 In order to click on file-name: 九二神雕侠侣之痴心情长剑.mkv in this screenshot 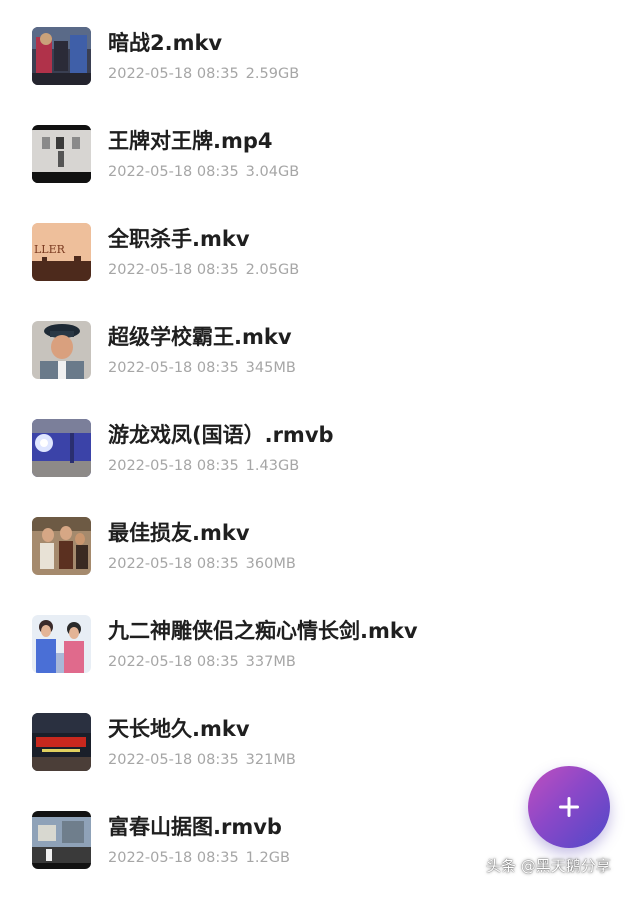, I will do `click(263, 631)`.